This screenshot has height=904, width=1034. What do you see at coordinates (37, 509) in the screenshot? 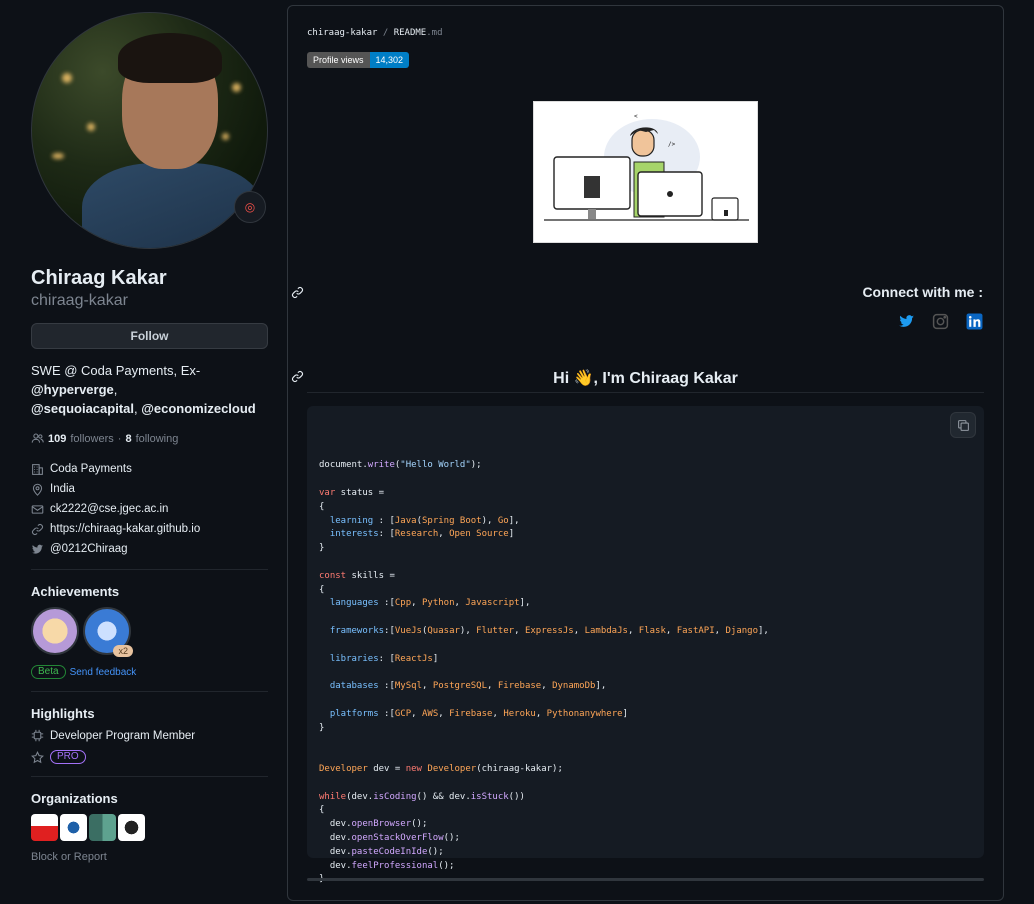
I see `mail-icon` at bounding box center [37, 509].